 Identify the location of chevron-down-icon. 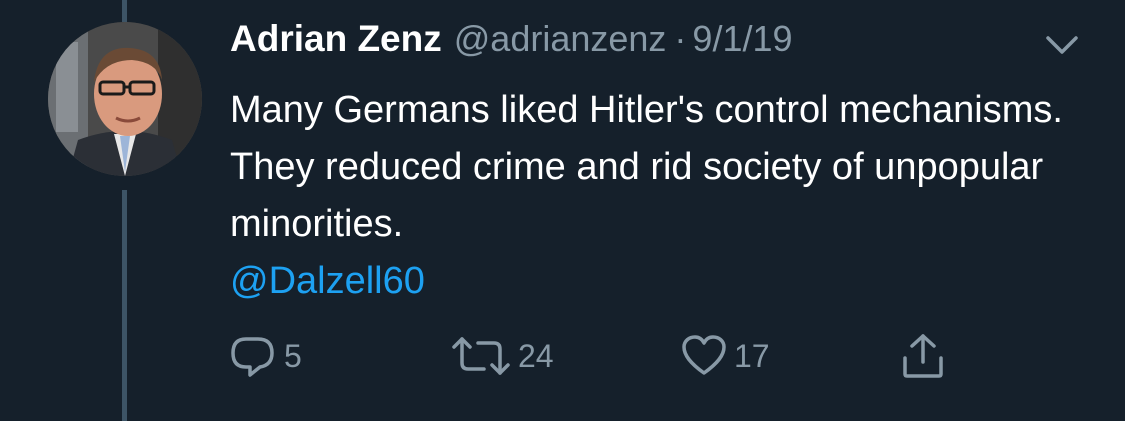
(1062, 45).